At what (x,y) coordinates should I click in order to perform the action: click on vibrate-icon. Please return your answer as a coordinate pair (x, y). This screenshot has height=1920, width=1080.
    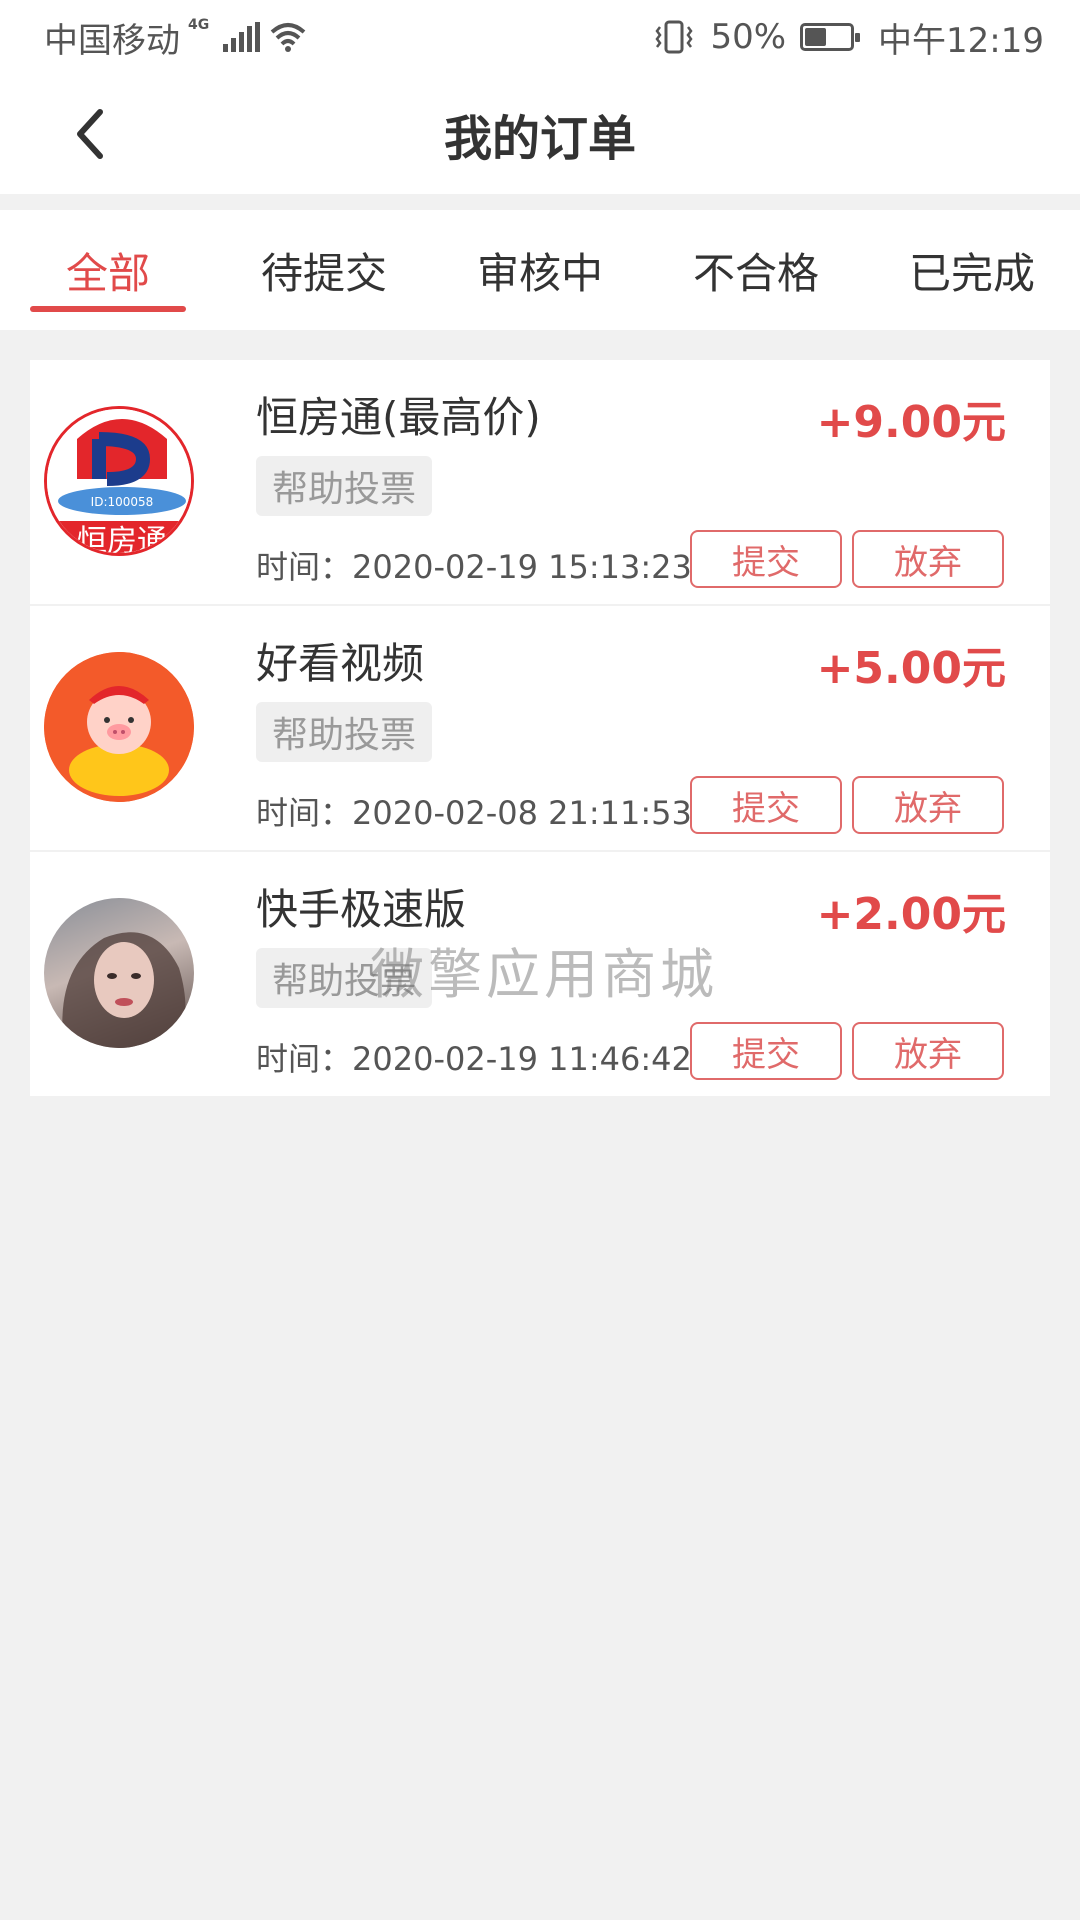
    Looking at the image, I should click on (674, 37).